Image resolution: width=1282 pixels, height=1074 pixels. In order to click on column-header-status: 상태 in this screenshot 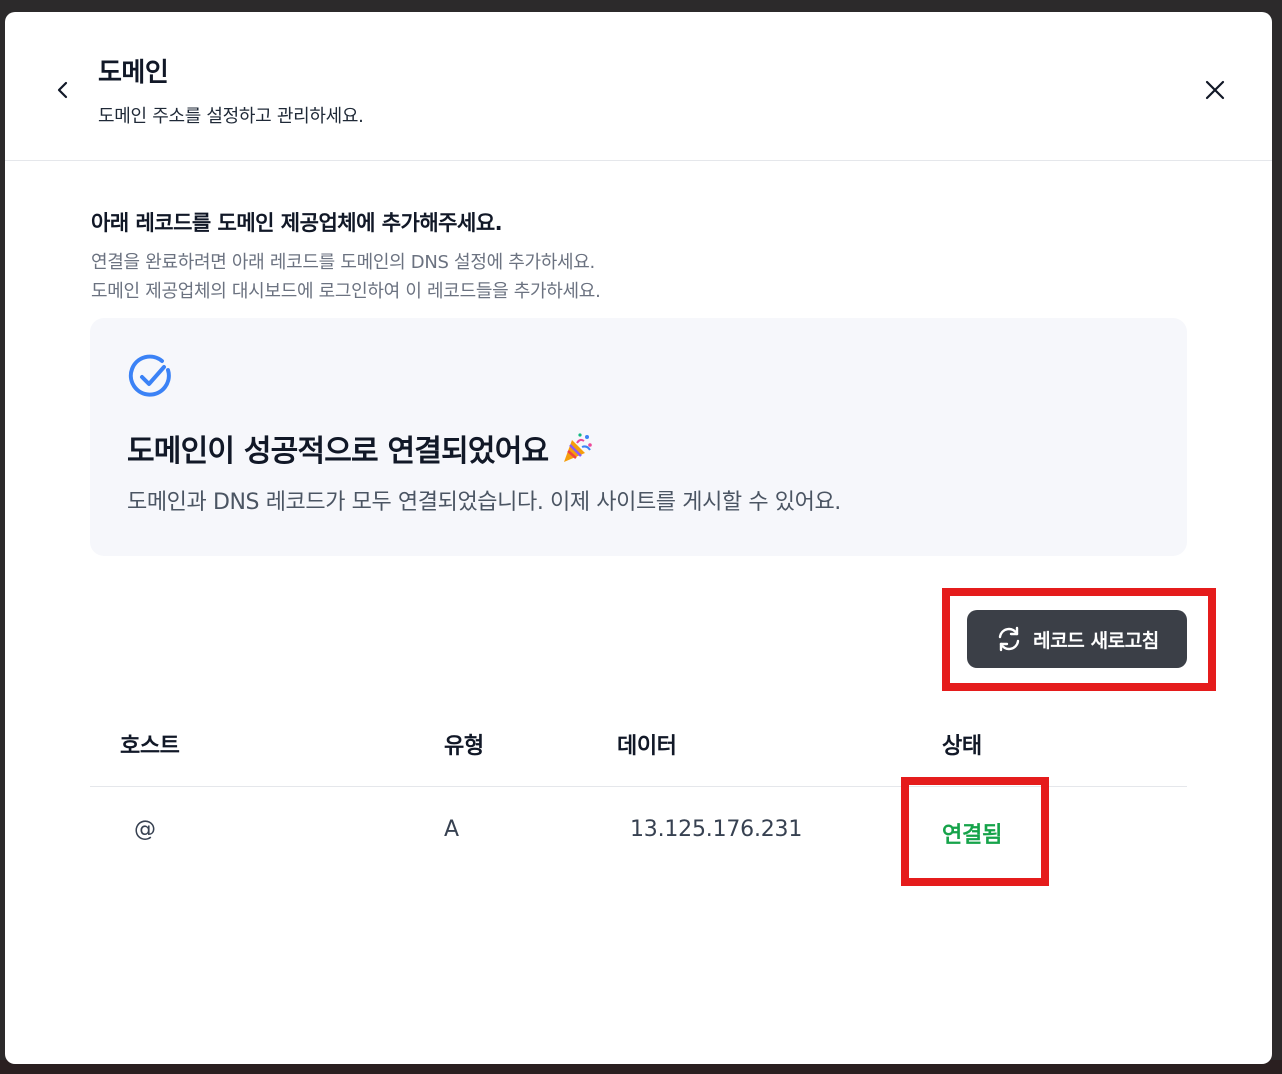, I will do `click(962, 746)`.